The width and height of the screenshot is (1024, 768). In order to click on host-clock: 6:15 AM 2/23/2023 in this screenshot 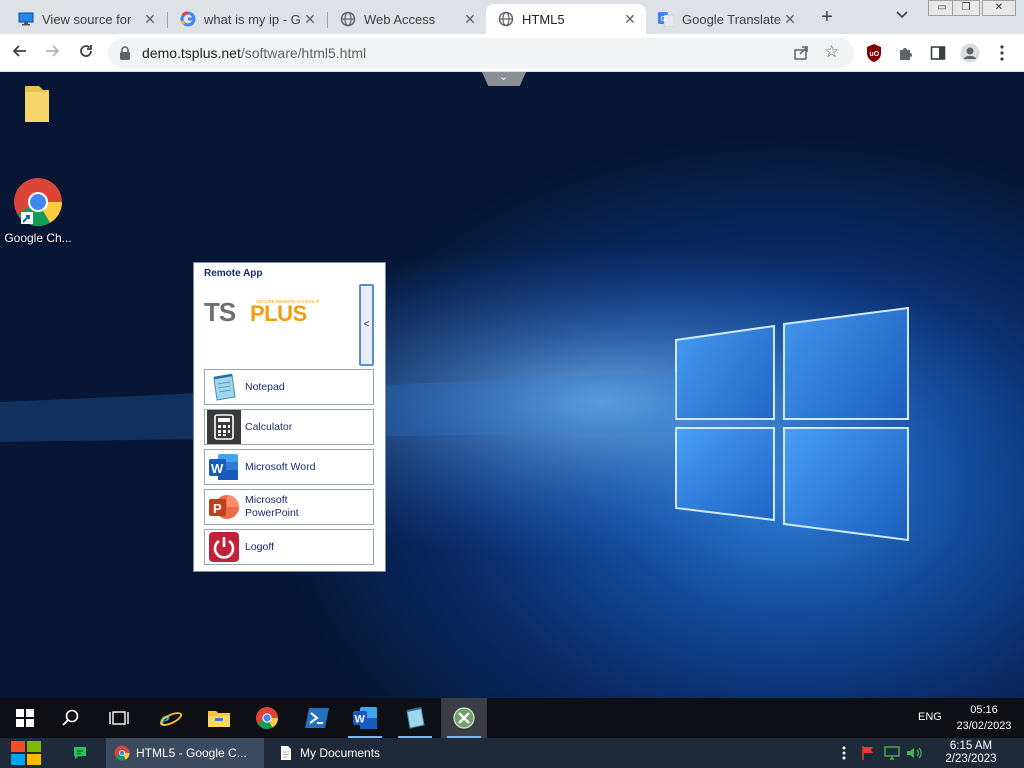, I will do `click(971, 753)`.